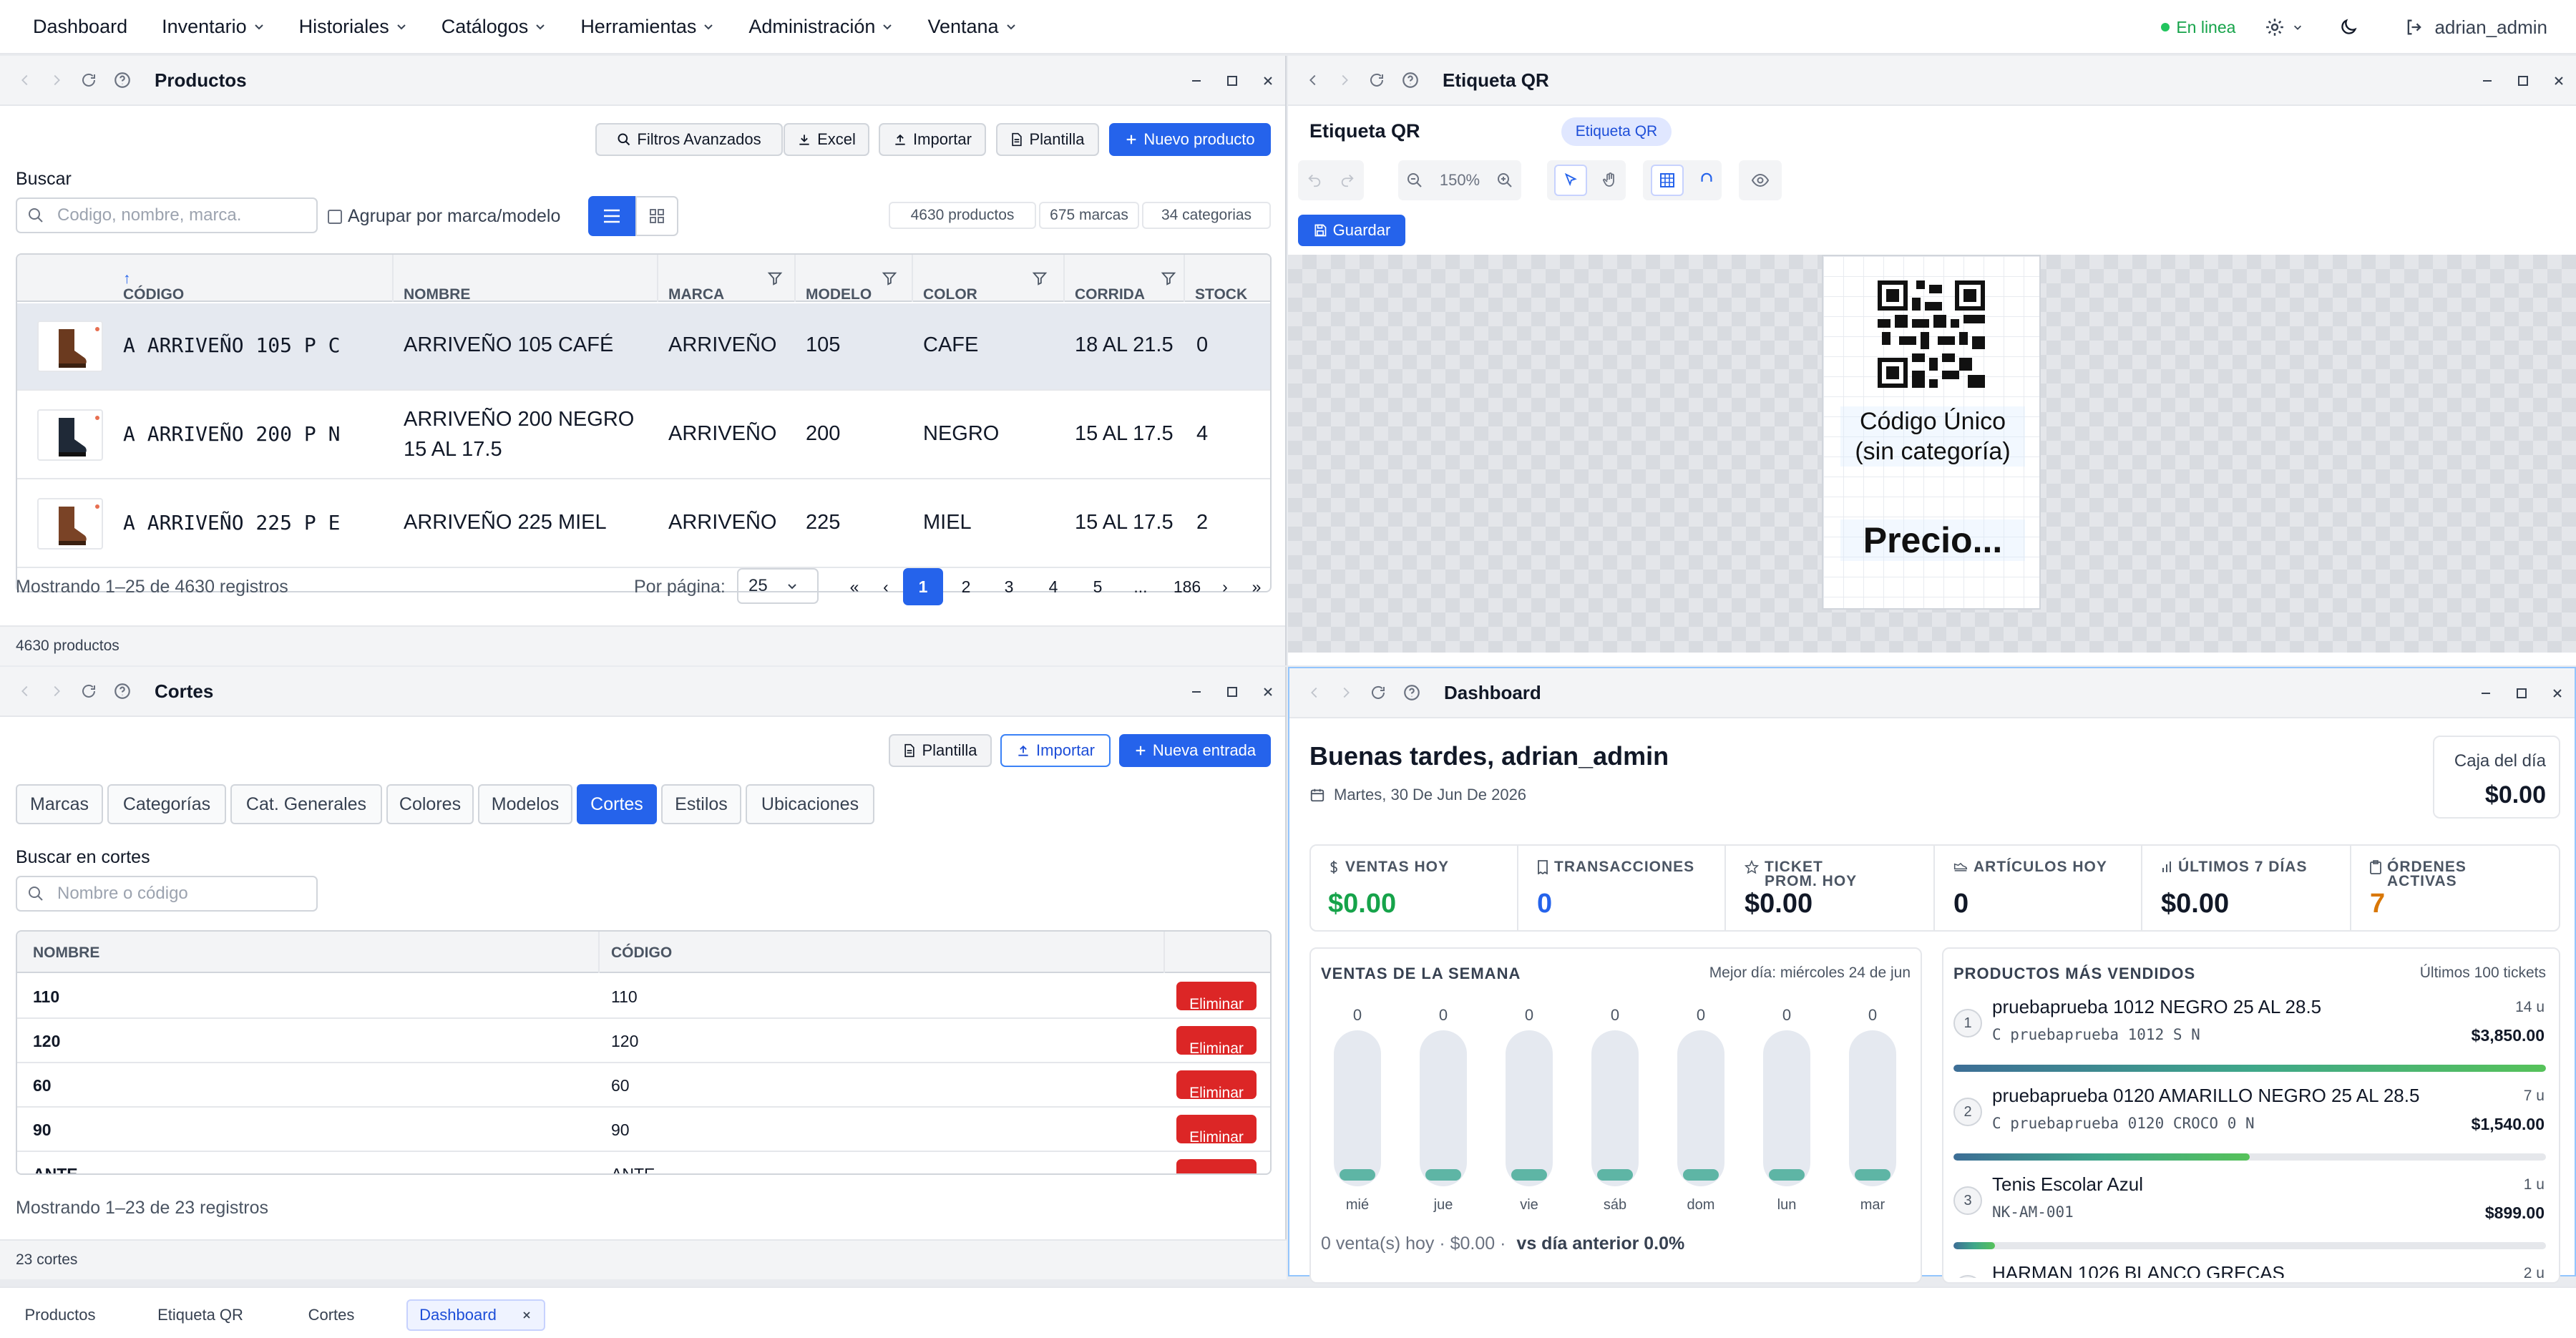  I want to click on task-productos: Productos, so click(60, 1315).